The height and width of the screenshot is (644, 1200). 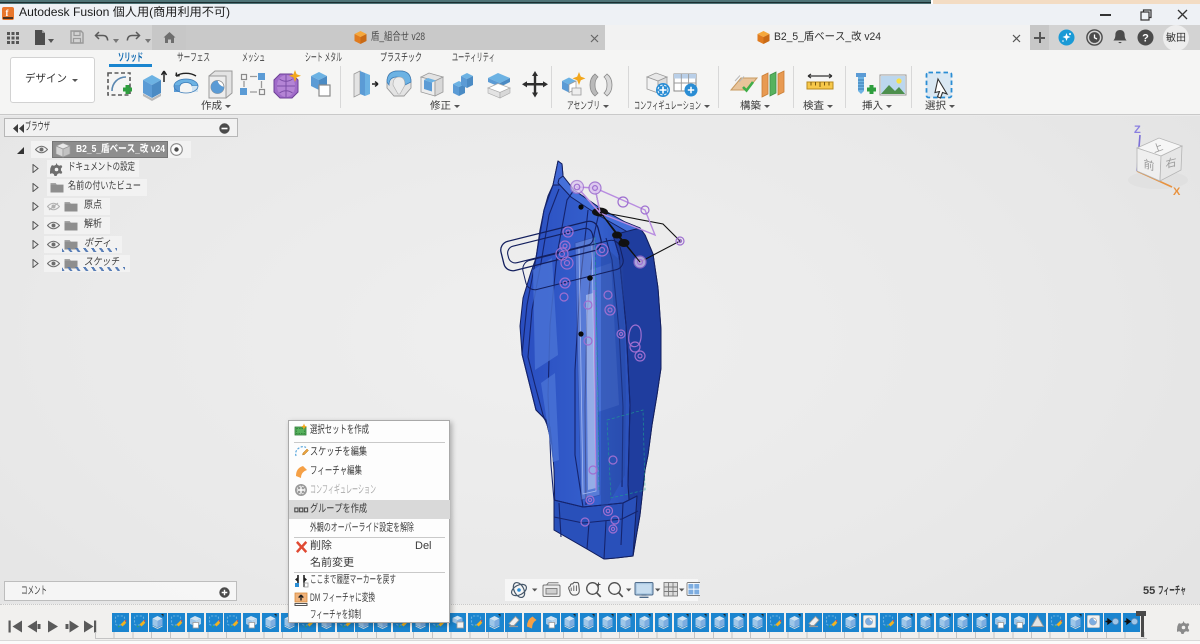 I want to click on svg-text: X, so click(x=1177, y=192).